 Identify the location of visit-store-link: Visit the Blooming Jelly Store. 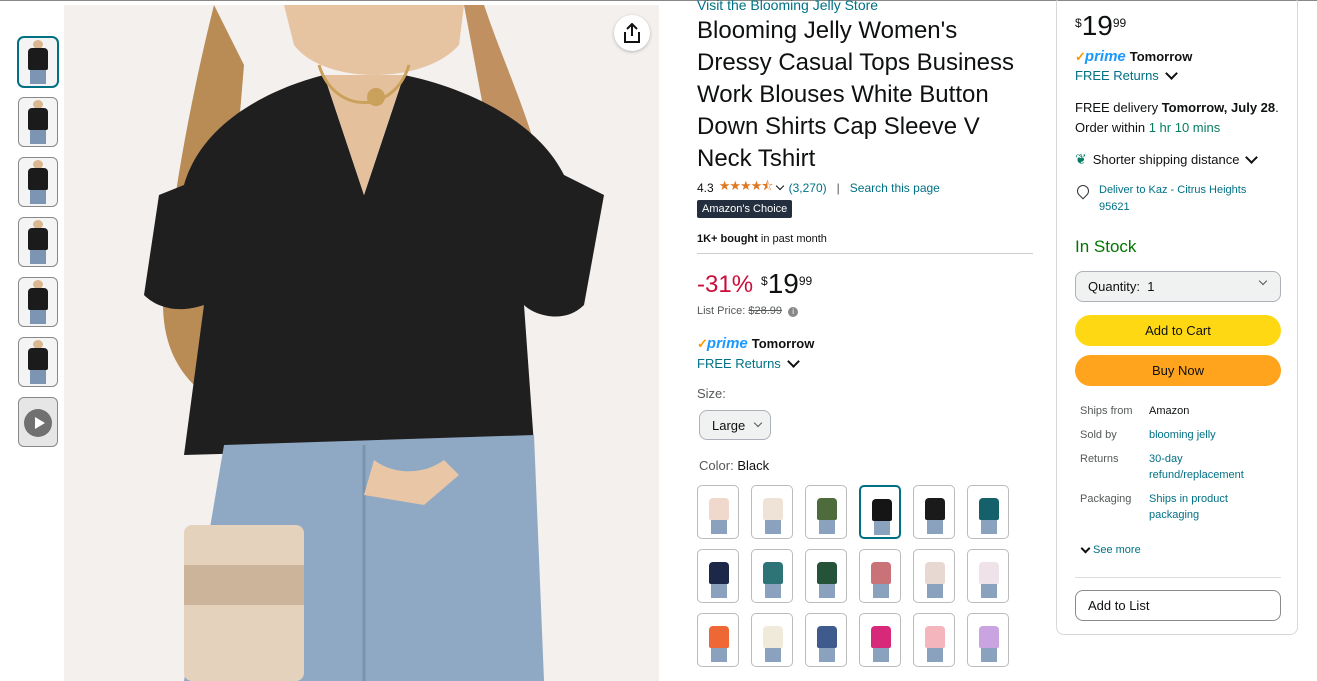
(787, 6).